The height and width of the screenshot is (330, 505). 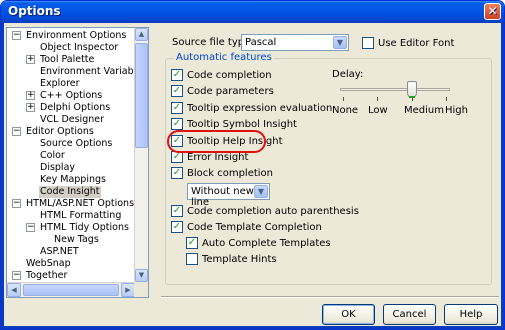 What do you see at coordinates (75, 107) in the screenshot?
I see `tree-item-label: Delphi Options` at bounding box center [75, 107].